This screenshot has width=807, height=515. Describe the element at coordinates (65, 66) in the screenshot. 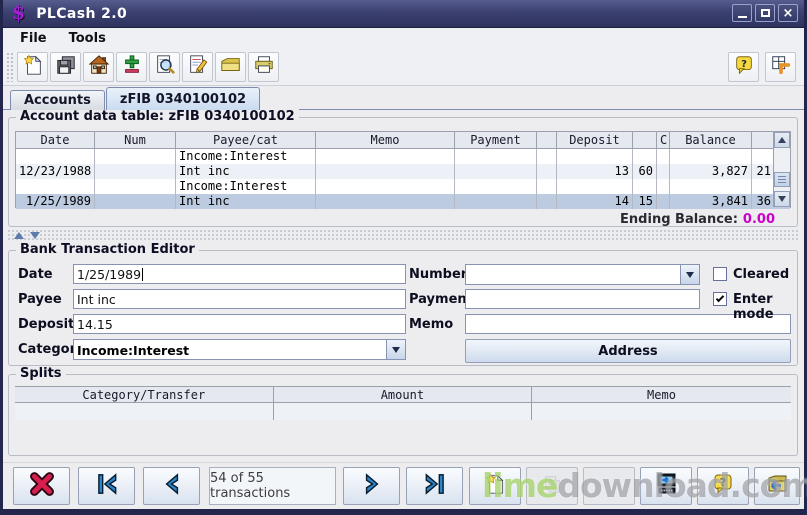

I see `save-button` at that location.